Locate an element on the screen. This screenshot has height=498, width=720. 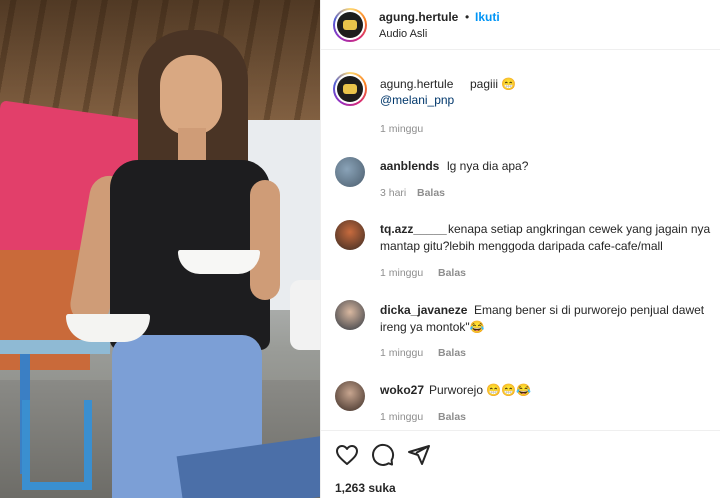
post-header: agung.hertule • Ikuti Audio Asli is located at coordinates (520, 25).